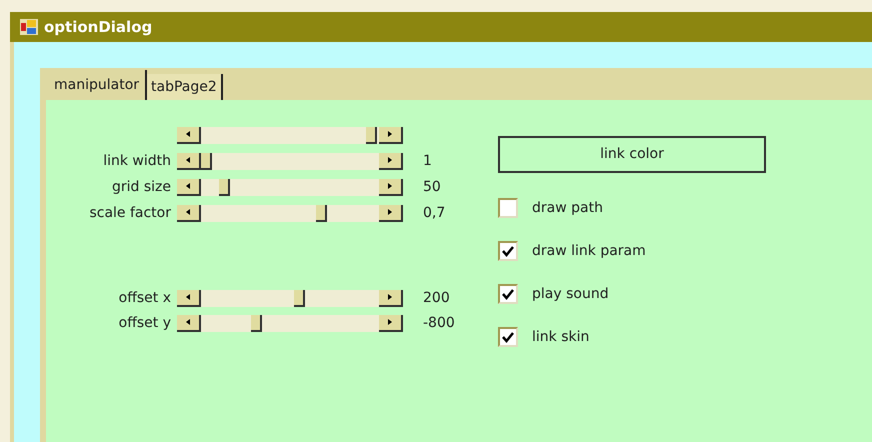  What do you see at coordinates (137, 160) in the screenshot?
I see `slider-label: link width` at bounding box center [137, 160].